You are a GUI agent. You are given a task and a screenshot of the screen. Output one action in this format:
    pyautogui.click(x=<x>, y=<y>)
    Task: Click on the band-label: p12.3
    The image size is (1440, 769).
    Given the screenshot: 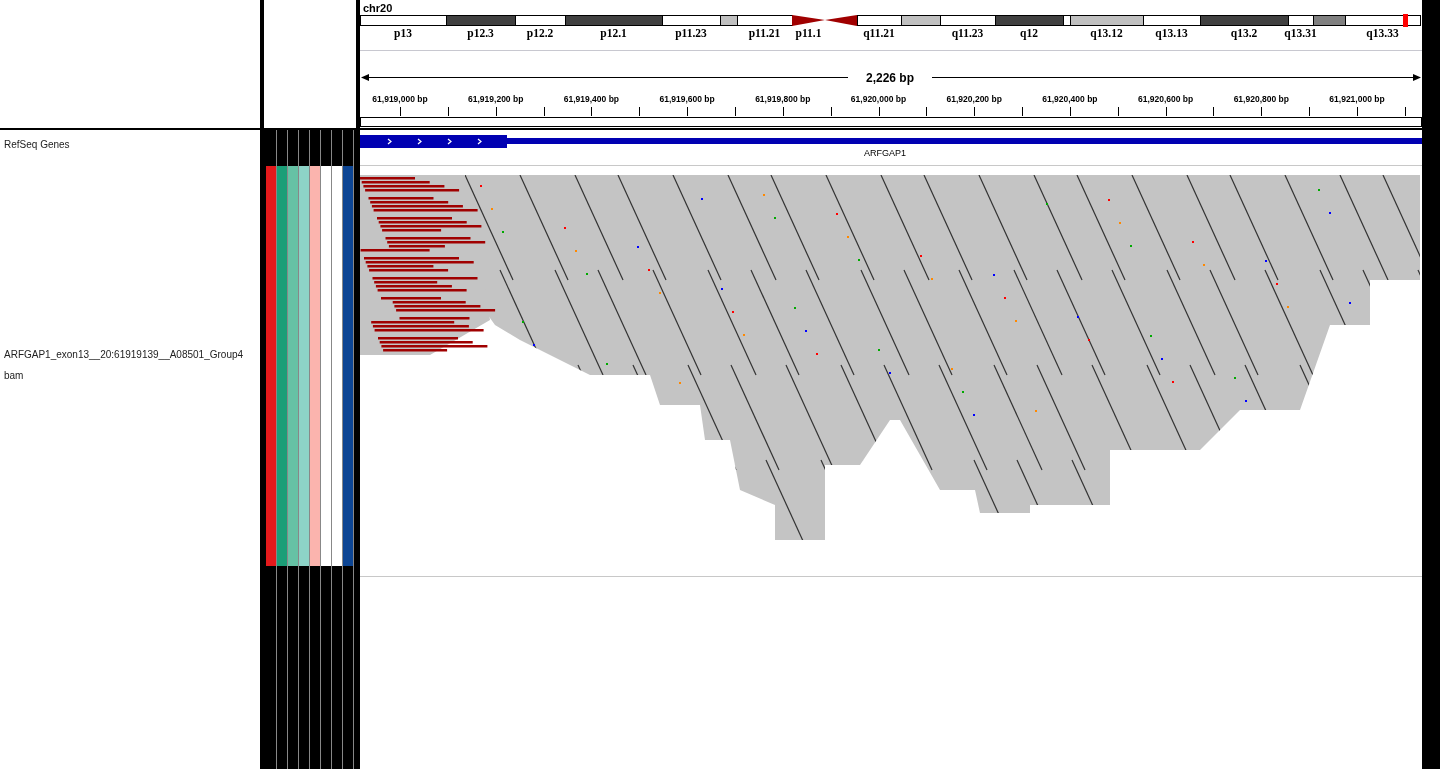 What is the action you would take?
    pyautogui.click(x=480, y=33)
    